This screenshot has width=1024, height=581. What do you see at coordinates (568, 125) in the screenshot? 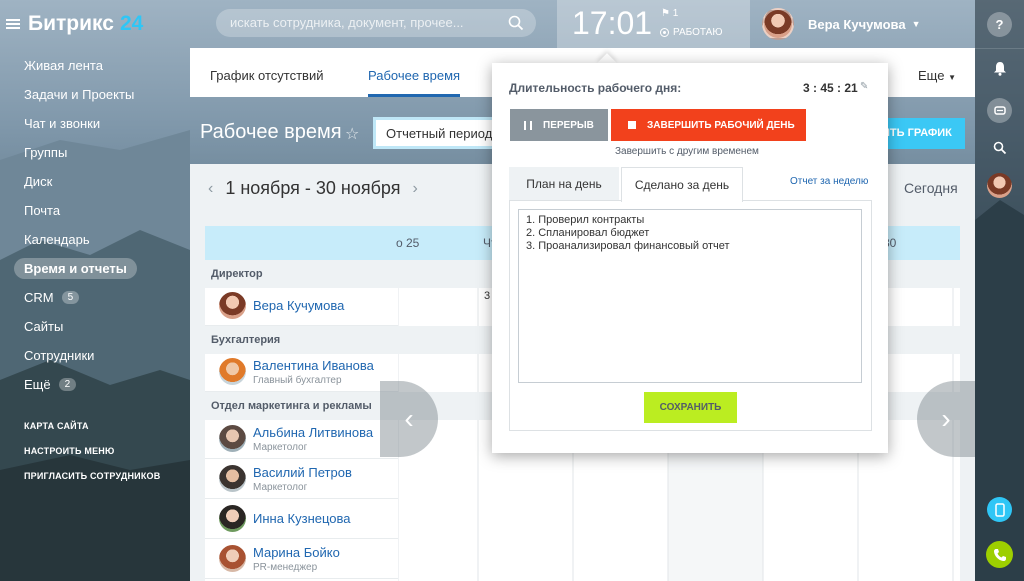
I see `pause-label: ПЕРЕРЫВ` at bounding box center [568, 125].